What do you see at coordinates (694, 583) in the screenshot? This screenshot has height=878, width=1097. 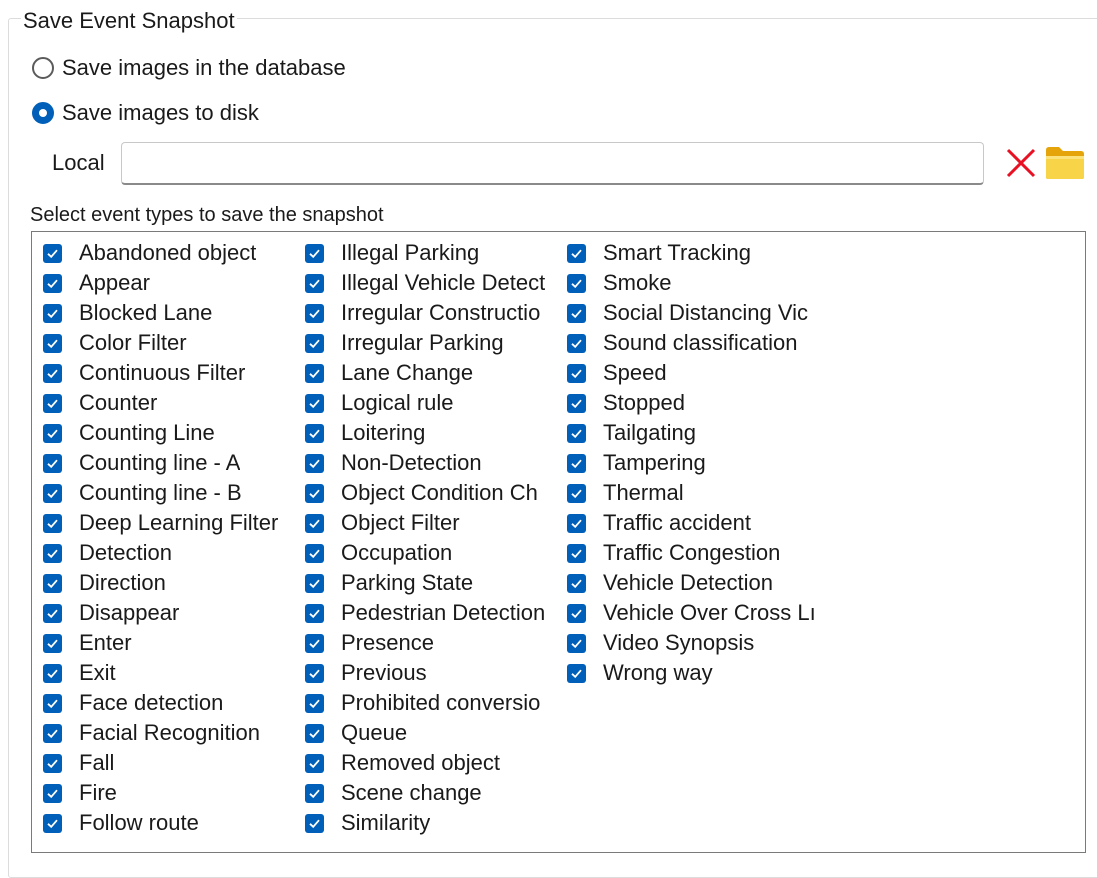 I see `event-type-item: Vehicle Detection` at bounding box center [694, 583].